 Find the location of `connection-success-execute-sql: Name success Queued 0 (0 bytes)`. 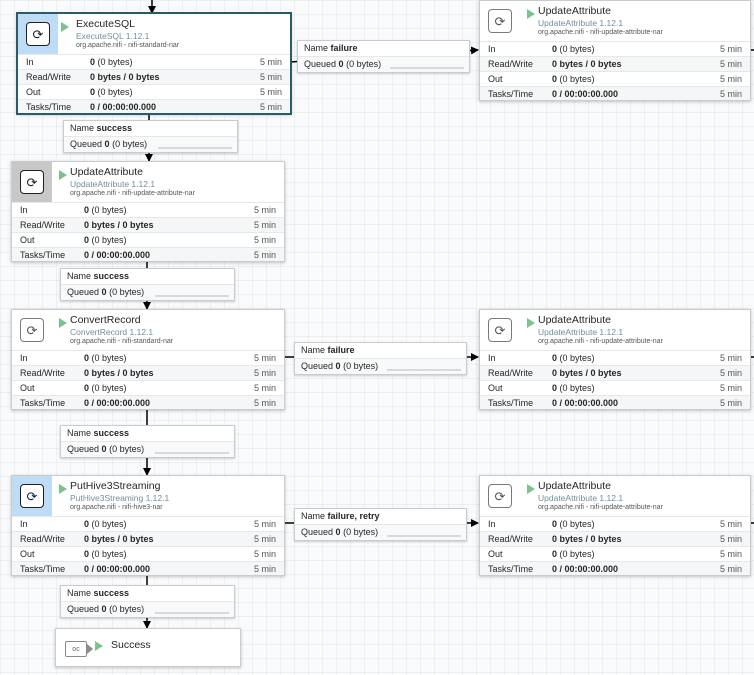

connection-success-execute-sql: Name success Queued 0 (0 bytes) is located at coordinates (150, 136).